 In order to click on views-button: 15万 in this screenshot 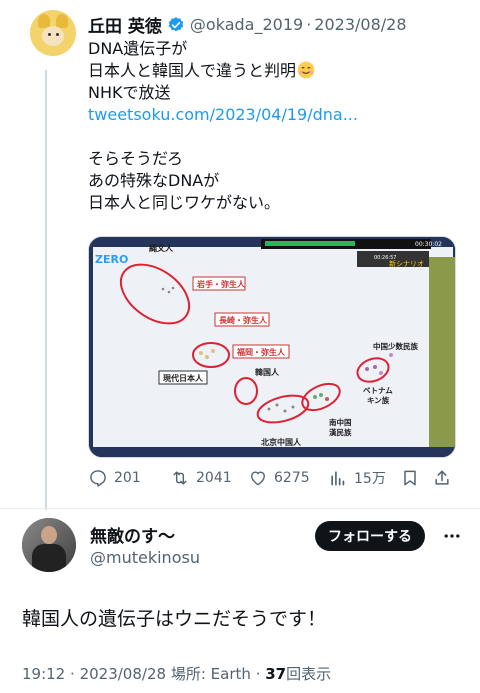, I will do `click(364, 478)`.